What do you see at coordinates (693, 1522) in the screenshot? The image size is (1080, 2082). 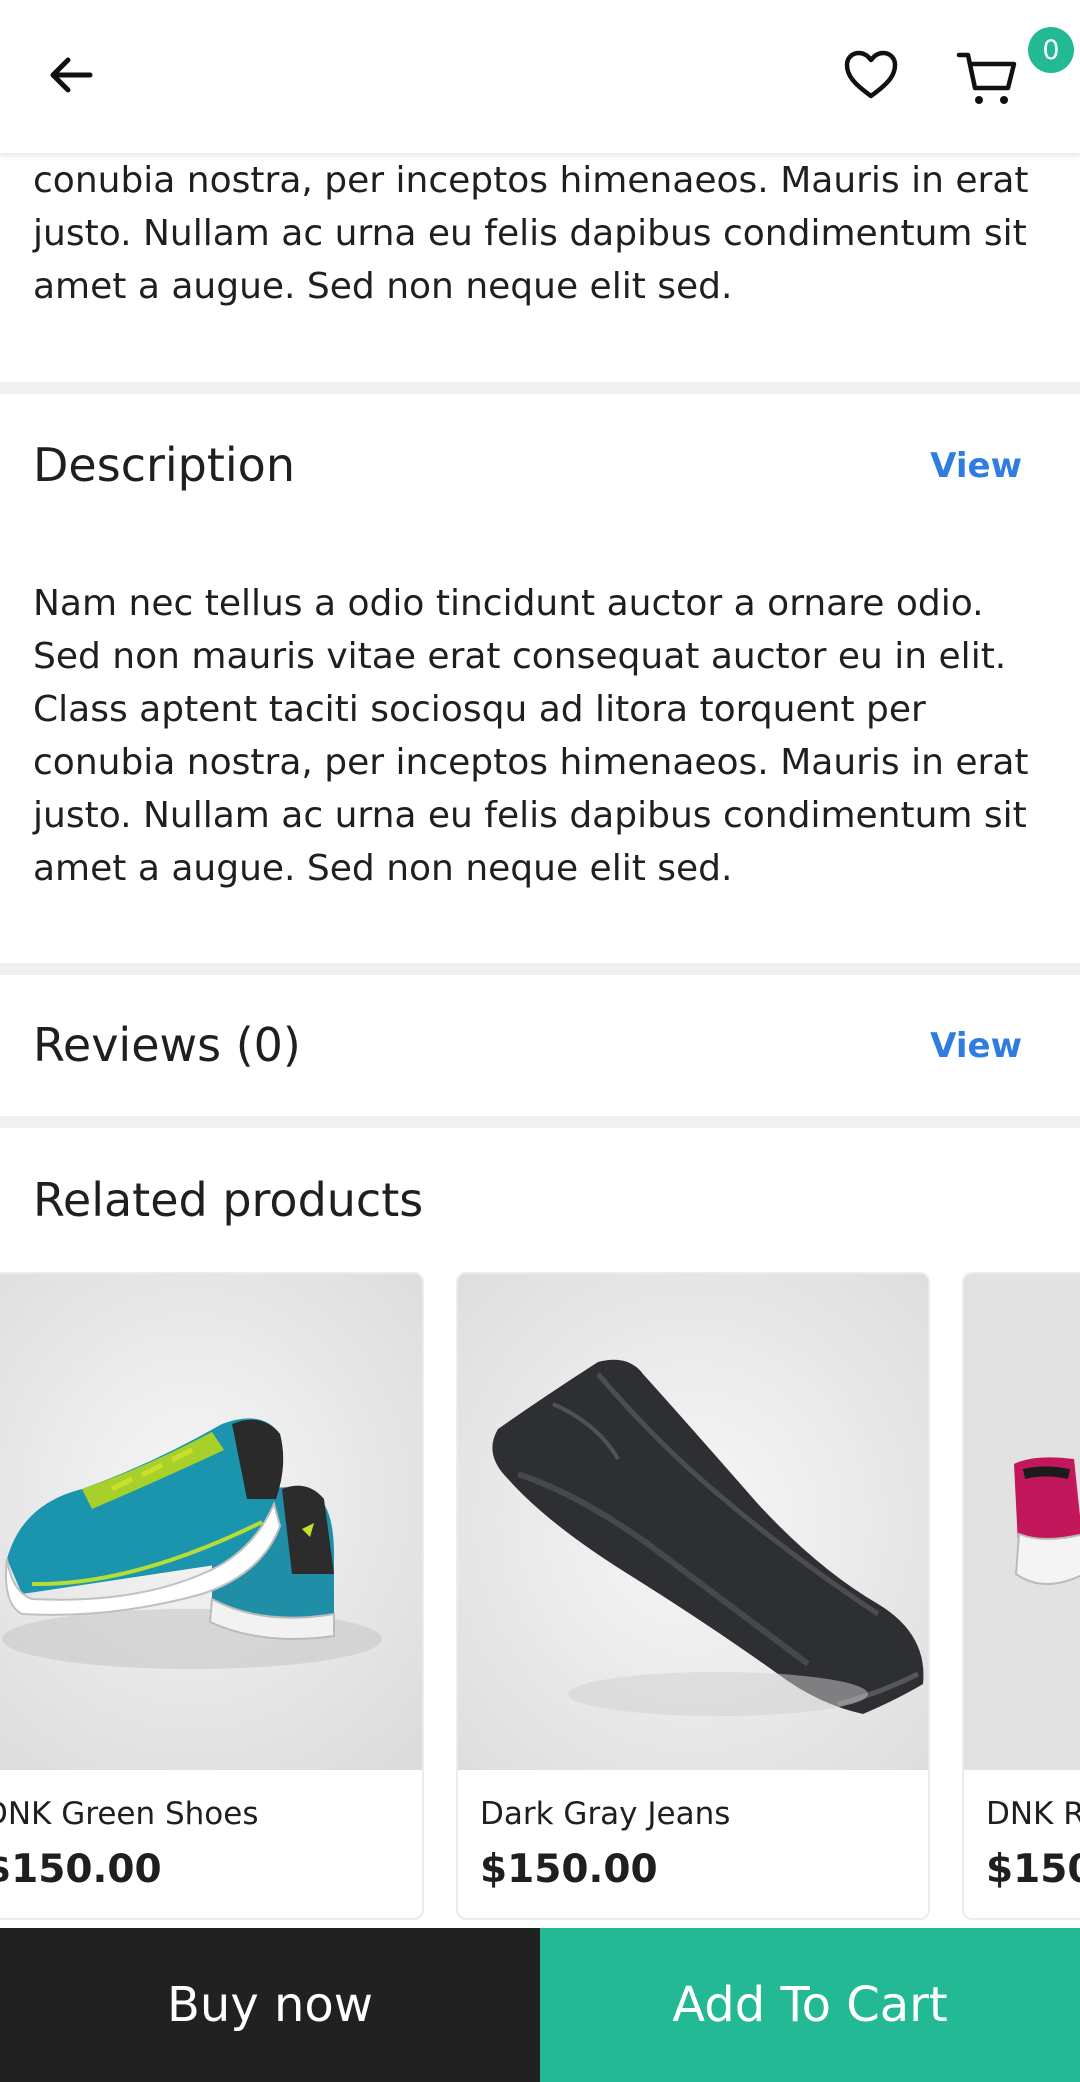 I see `product-image-jeans` at bounding box center [693, 1522].